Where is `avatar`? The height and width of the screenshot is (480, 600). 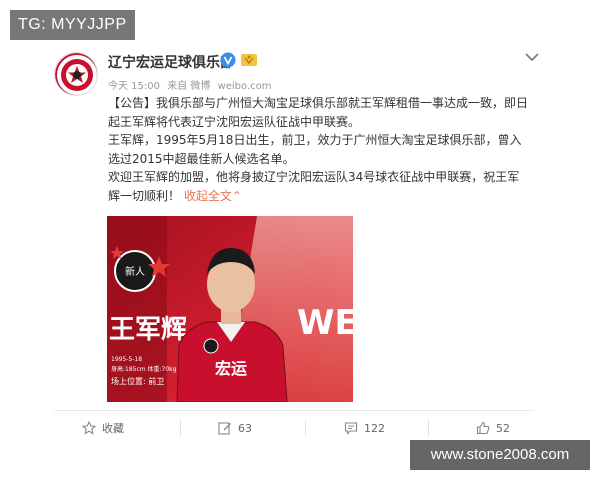 avatar is located at coordinates (76, 74).